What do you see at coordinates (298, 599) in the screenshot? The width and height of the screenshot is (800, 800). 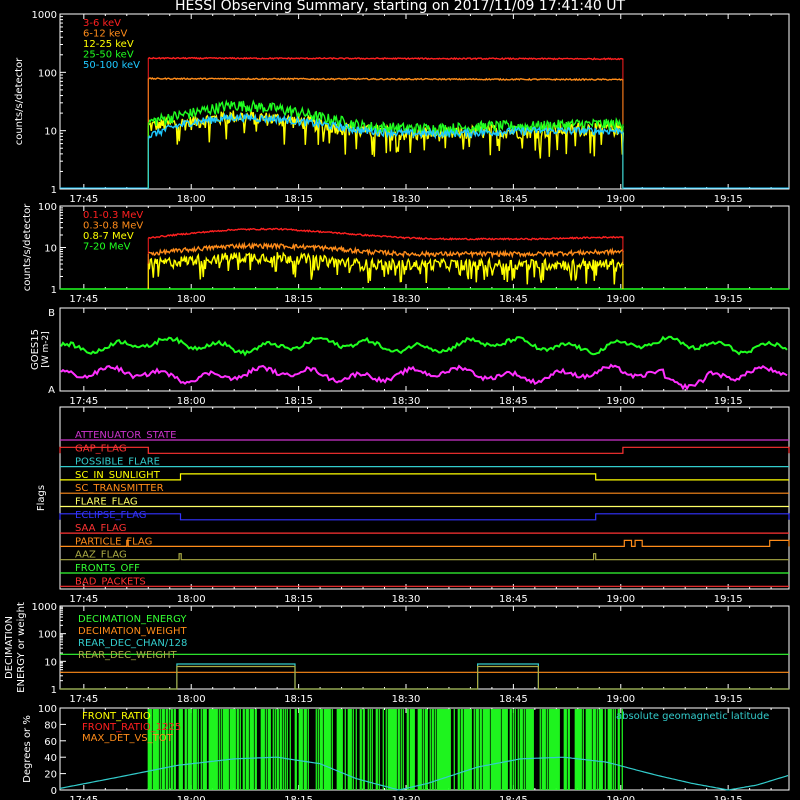 I see `panel-4-x-tick-label: 18:15` at bounding box center [298, 599].